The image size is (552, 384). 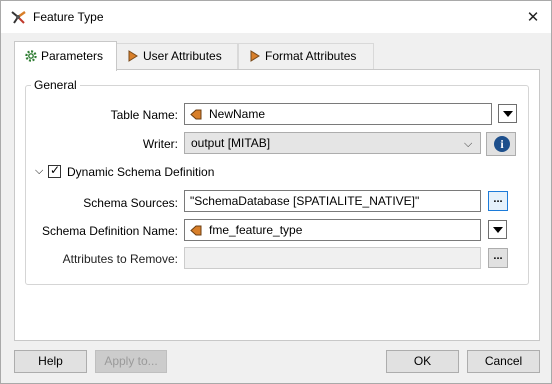 What do you see at coordinates (332, 230) in the screenshot?
I see `schema-definition-name-field: fme_feature_type` at bounding box center [332, 230].